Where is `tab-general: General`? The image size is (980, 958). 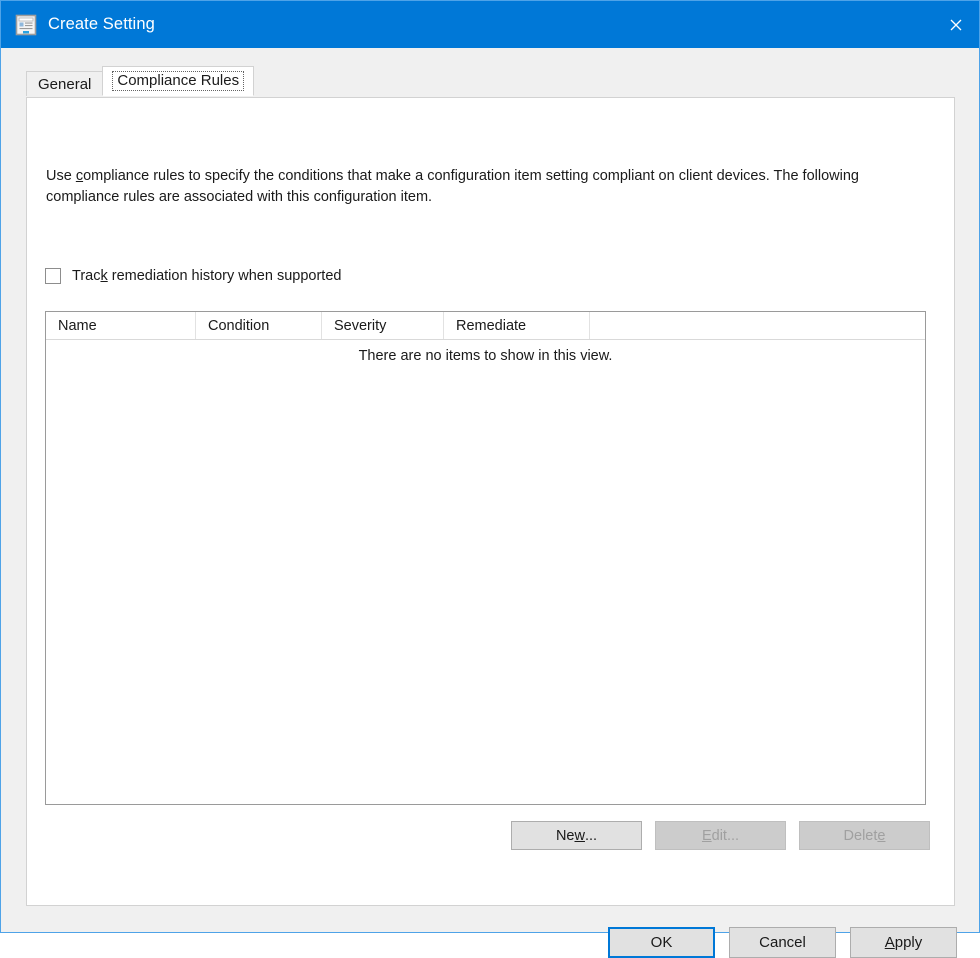
tab-general: General is located at coordinates (65, 83).